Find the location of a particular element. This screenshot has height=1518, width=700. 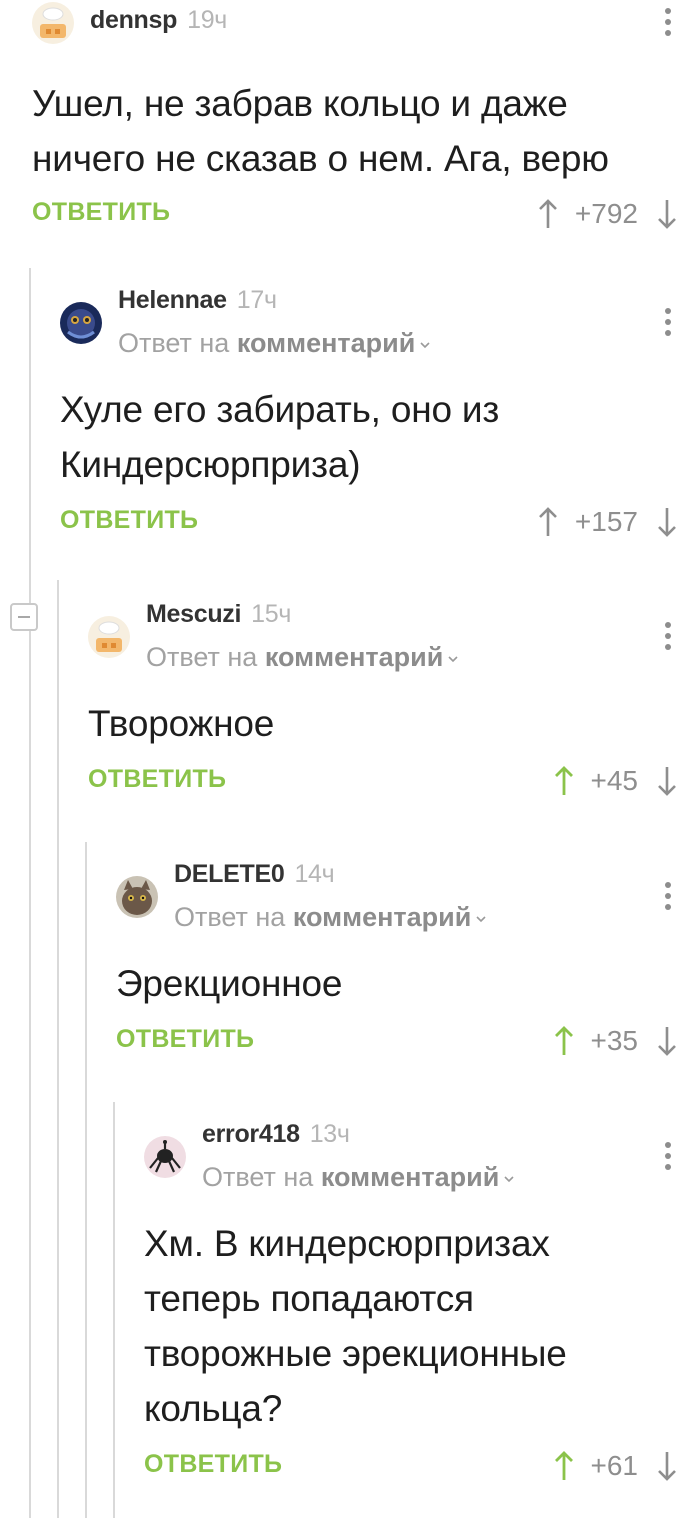

comment-author: dennsp 19ч is located at coordinates (158, 20).